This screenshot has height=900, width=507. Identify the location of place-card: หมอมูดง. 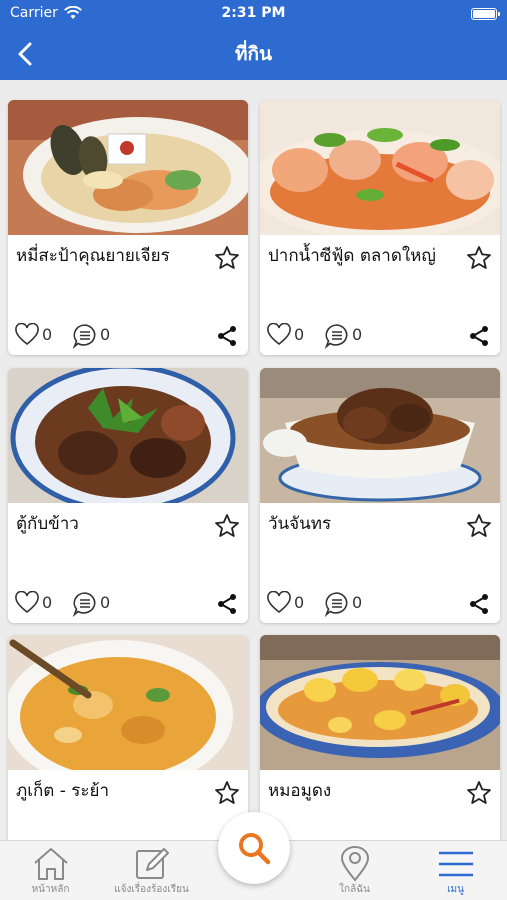
(380, 737).